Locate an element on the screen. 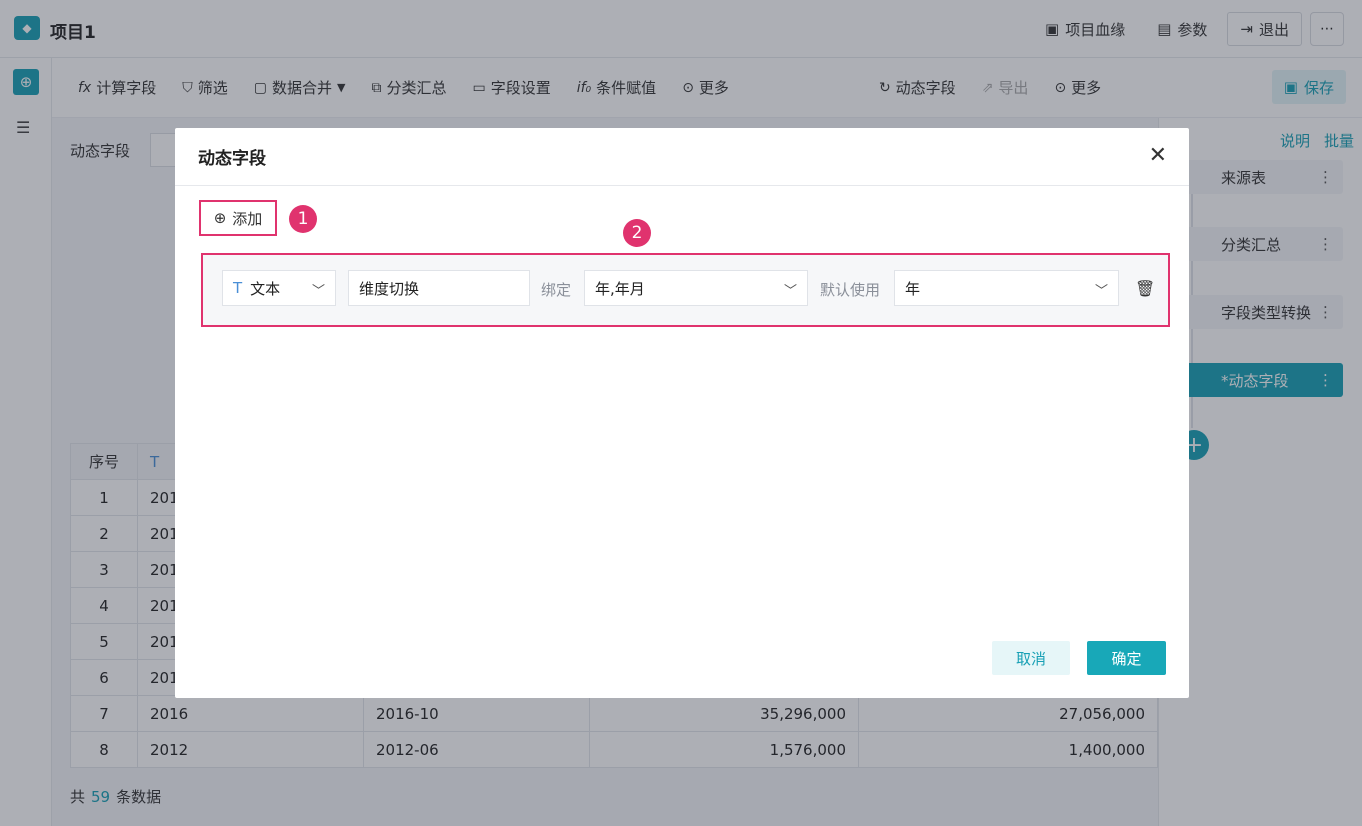  field-type-value: 文本 is located at coordinates (265, 288).